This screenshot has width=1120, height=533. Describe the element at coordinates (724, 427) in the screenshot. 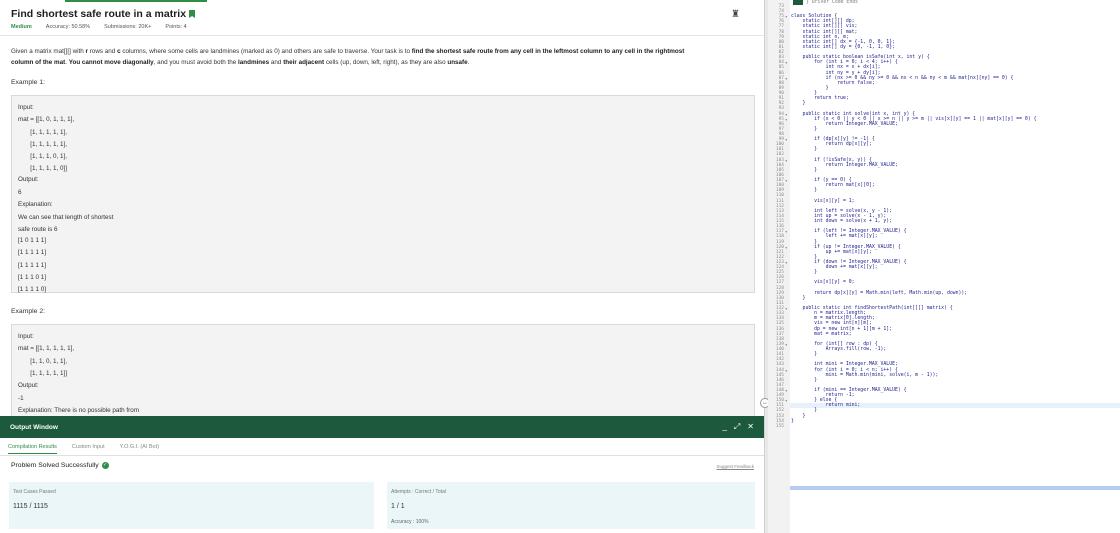

I see `minimize-icon: _` at that location.